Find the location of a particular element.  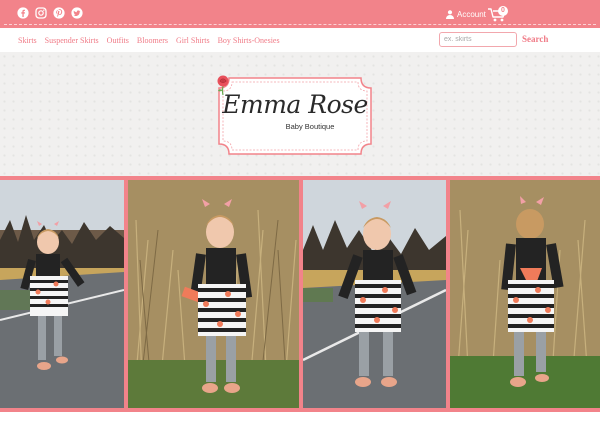

nav-item-suspender-skirts: Suspender Skirts is located at coordinates (72, 40).